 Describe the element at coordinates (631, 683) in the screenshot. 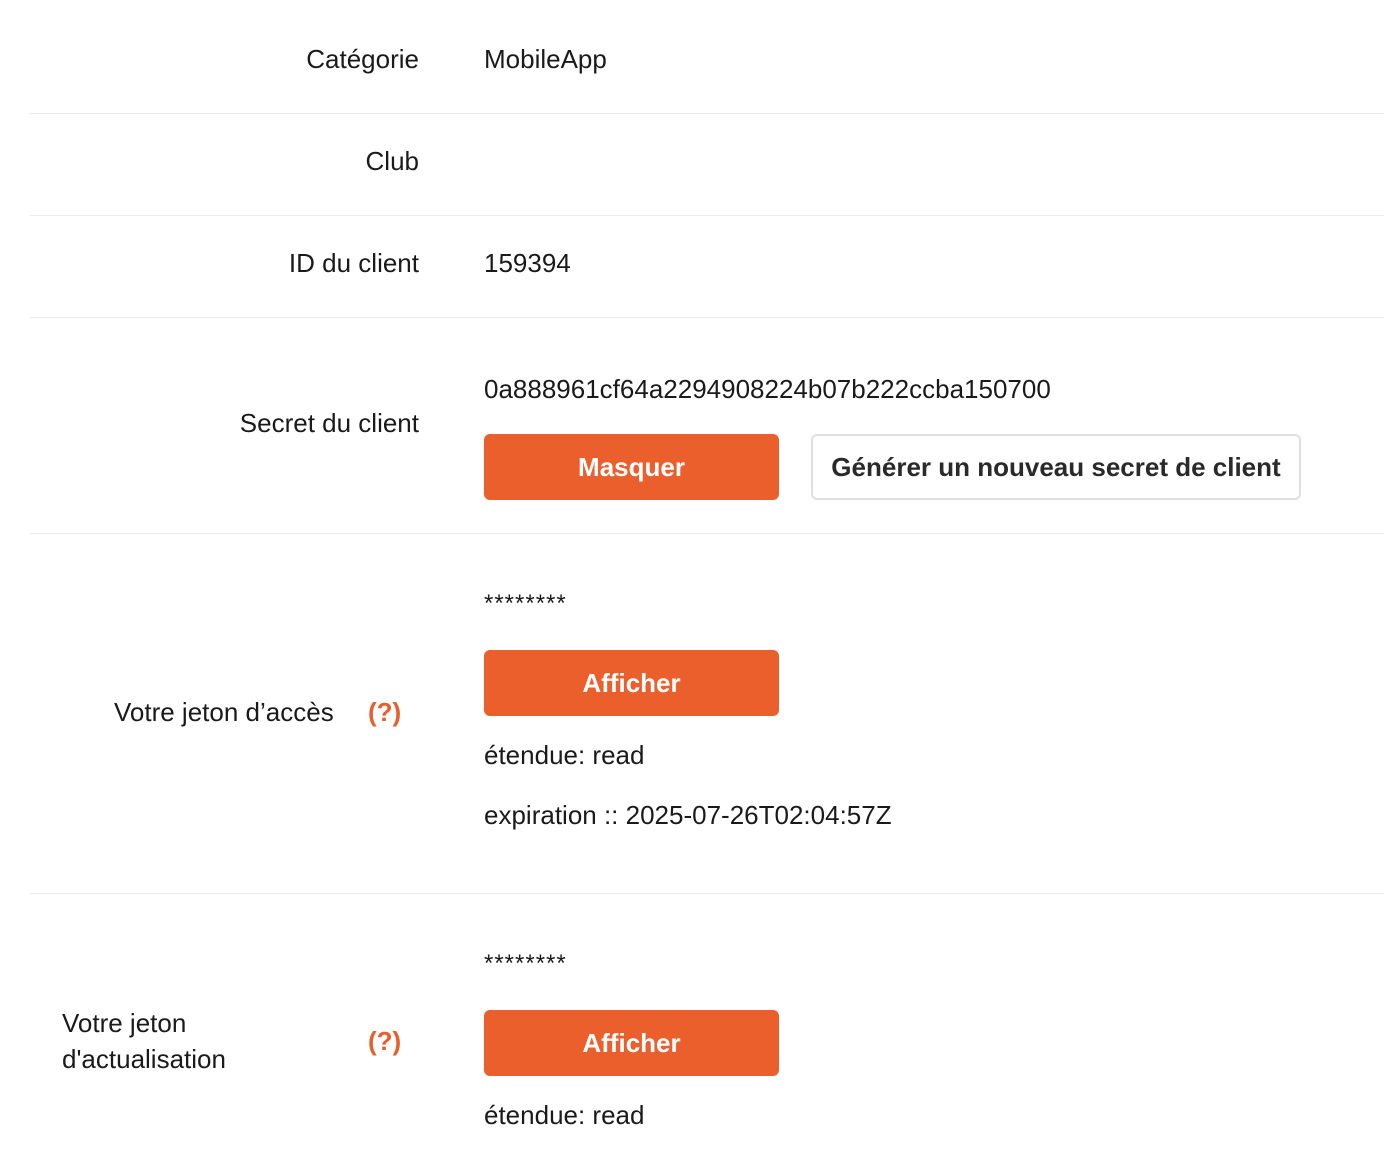

I see `show-access-token-button: Afficher` at that location.